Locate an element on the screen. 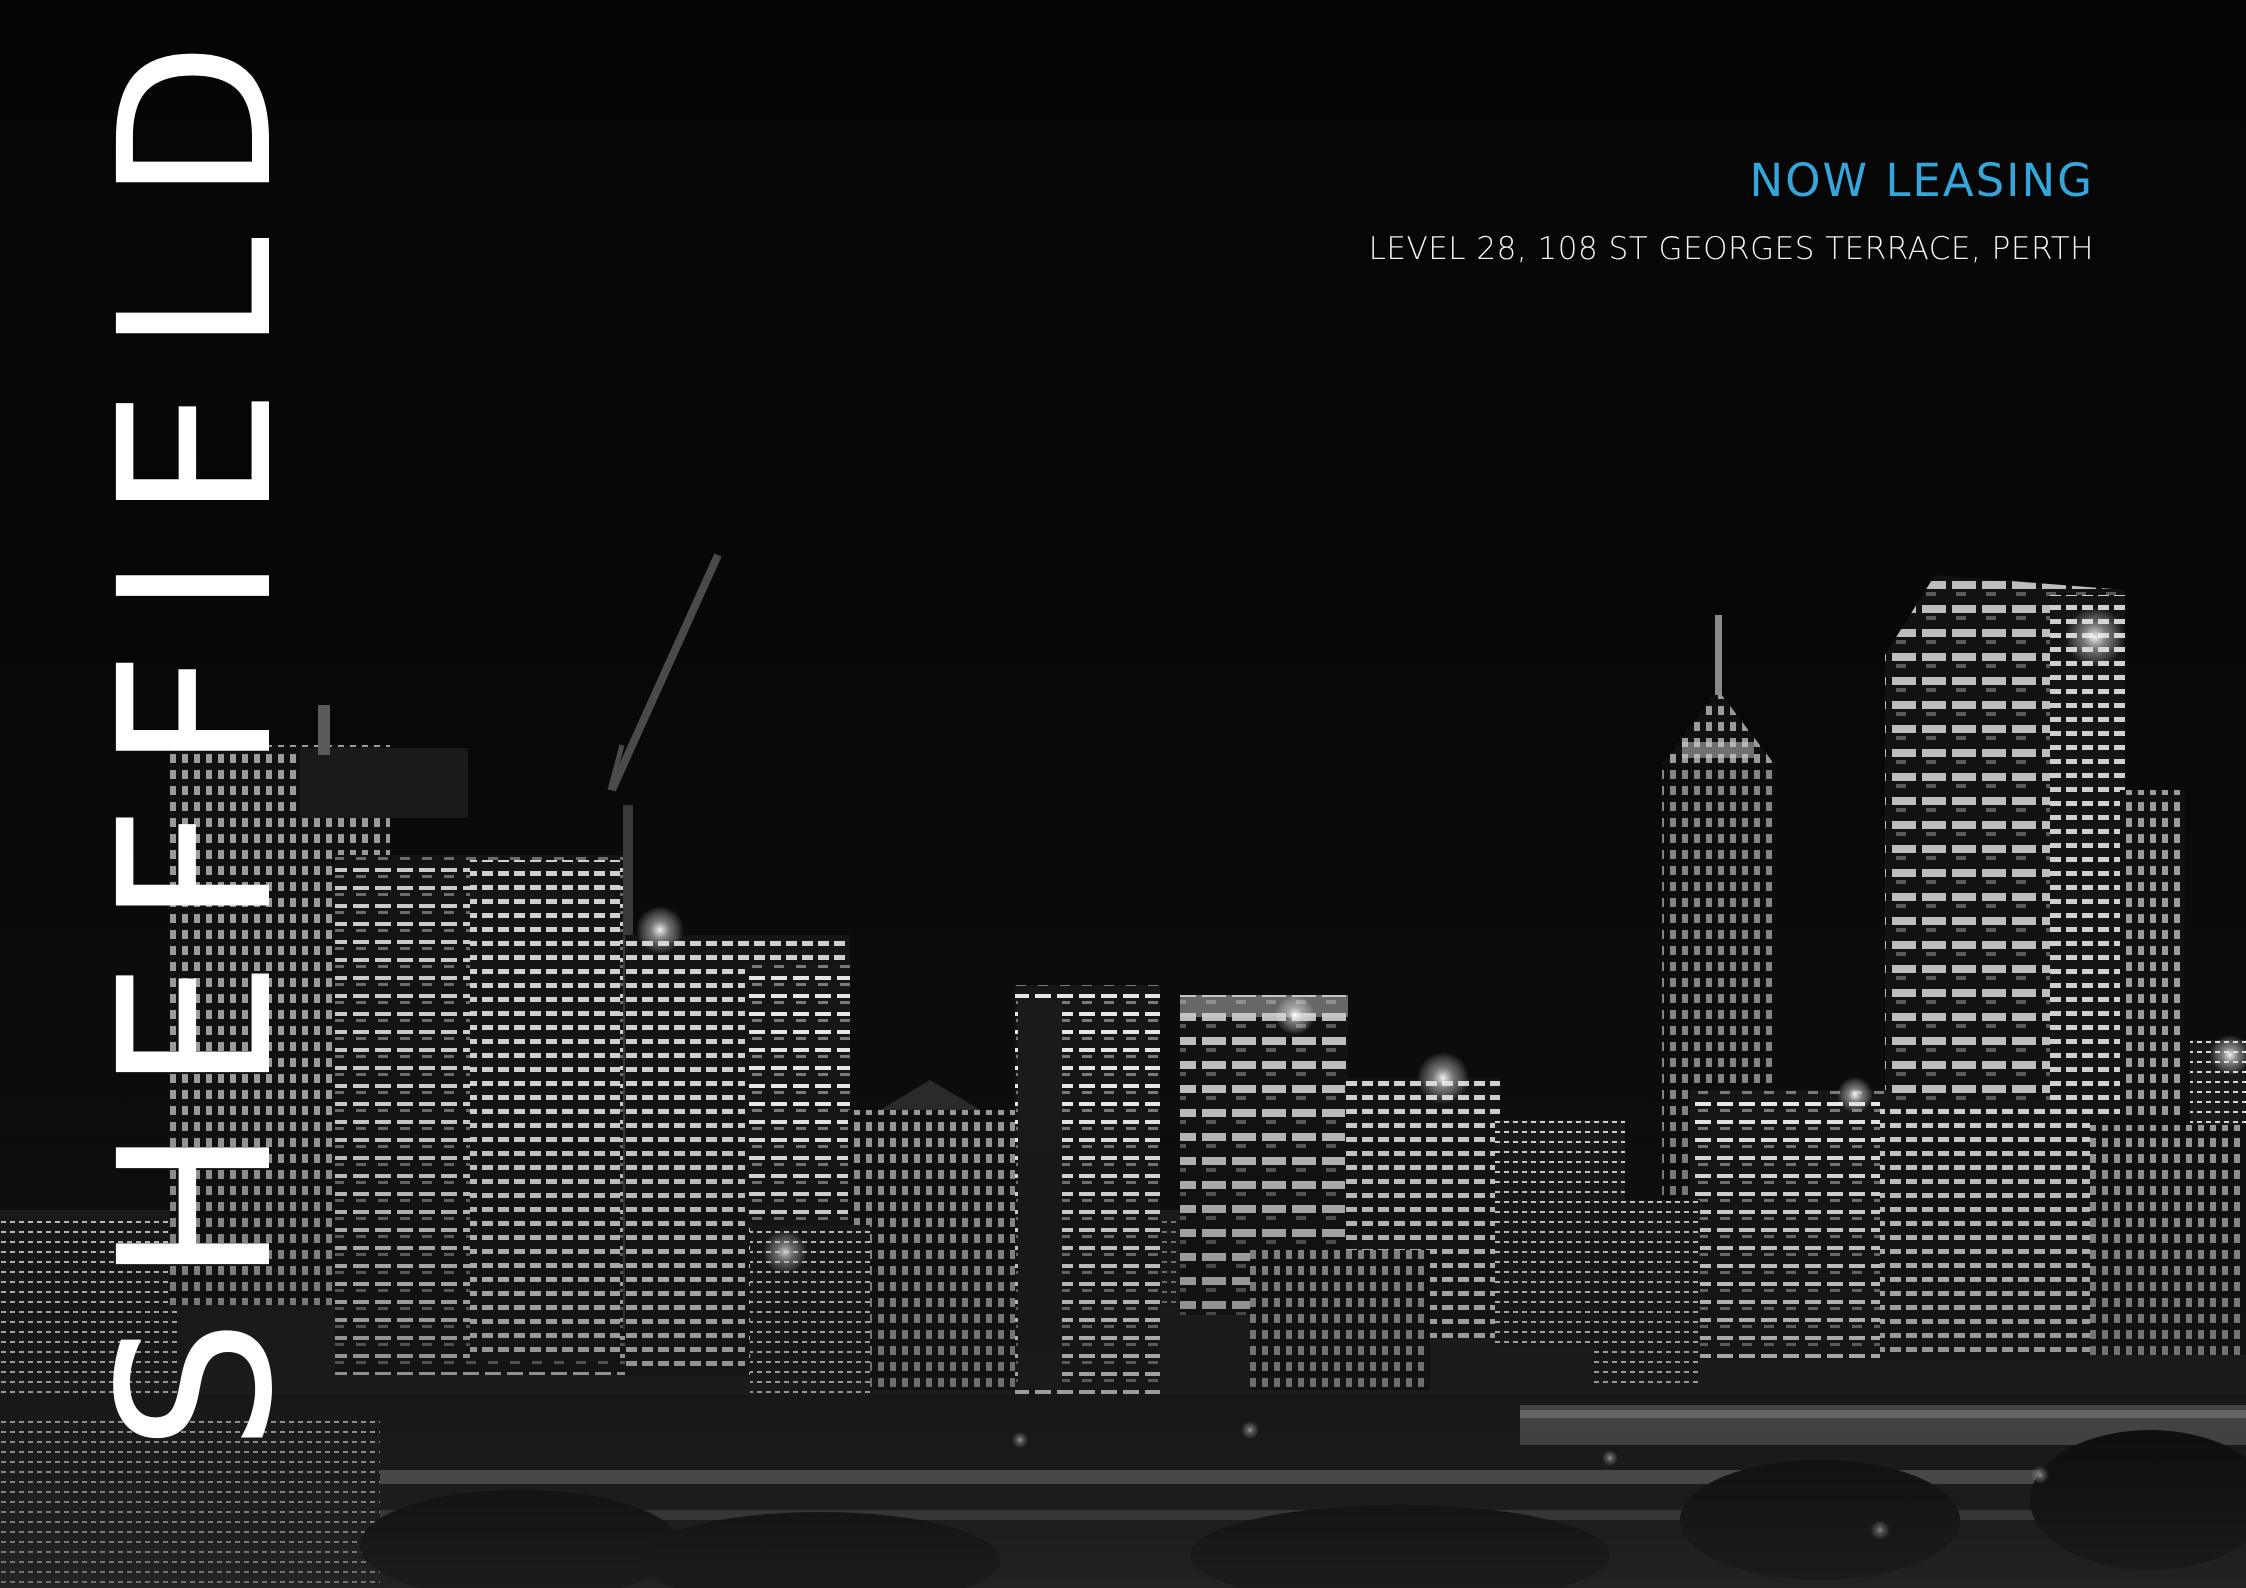  brand-title: SHEFFIELD is located at coordinates (196, 729).